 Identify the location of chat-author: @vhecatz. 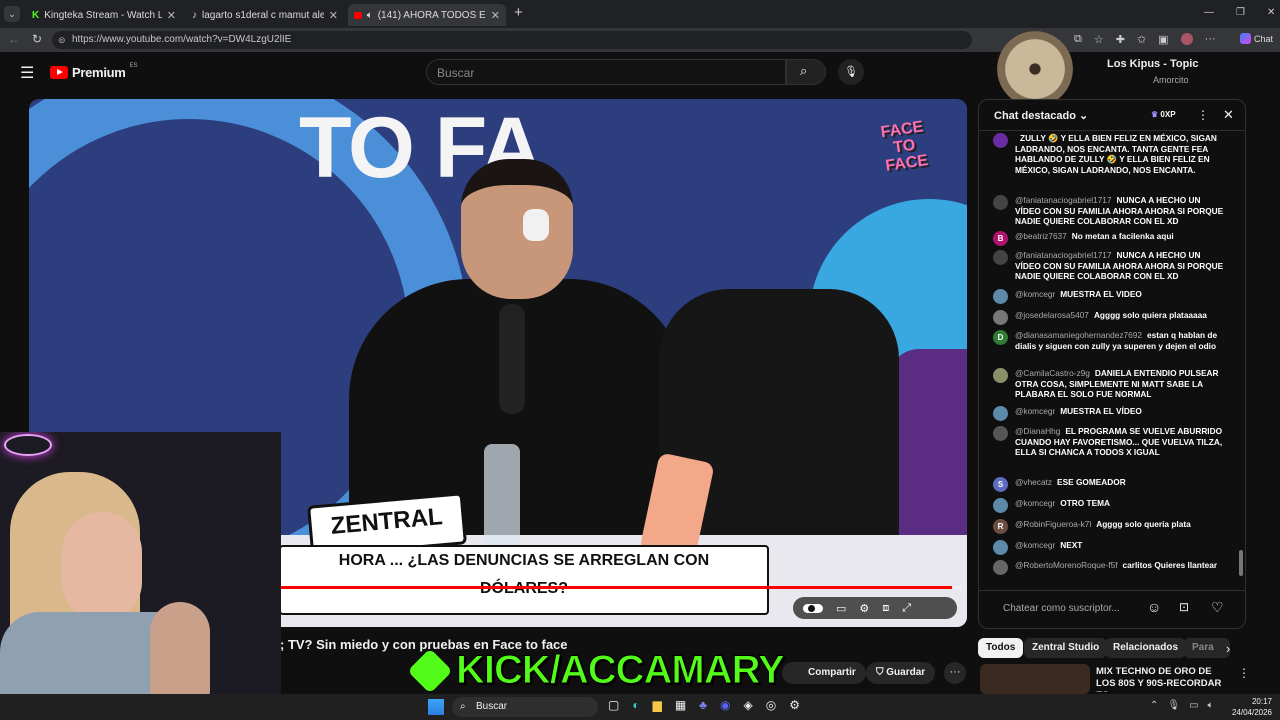
(1033, 482).